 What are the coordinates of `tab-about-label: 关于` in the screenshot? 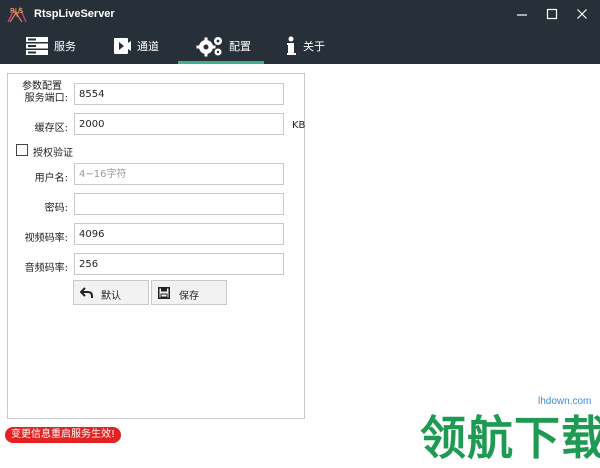 It's located at (314, 46).